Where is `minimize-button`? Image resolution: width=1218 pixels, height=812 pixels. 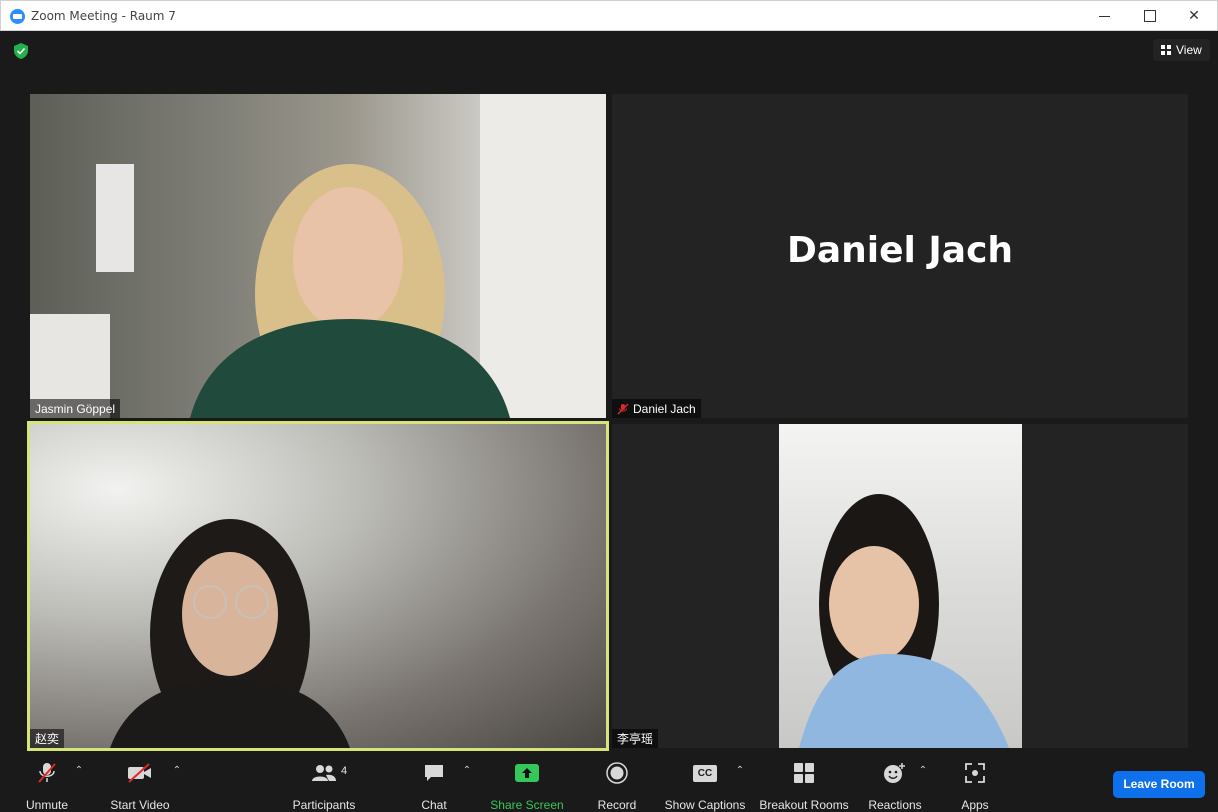
minimize-button is located at coordinates (1104, 16).